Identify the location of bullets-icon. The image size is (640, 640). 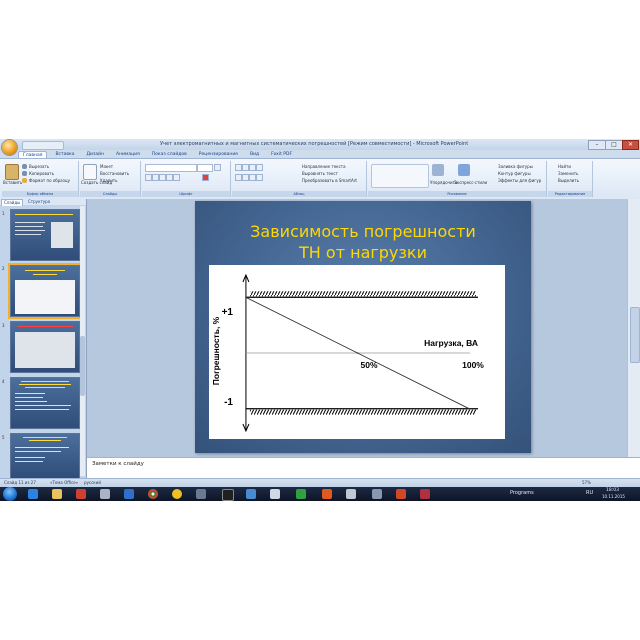
(238, 167).